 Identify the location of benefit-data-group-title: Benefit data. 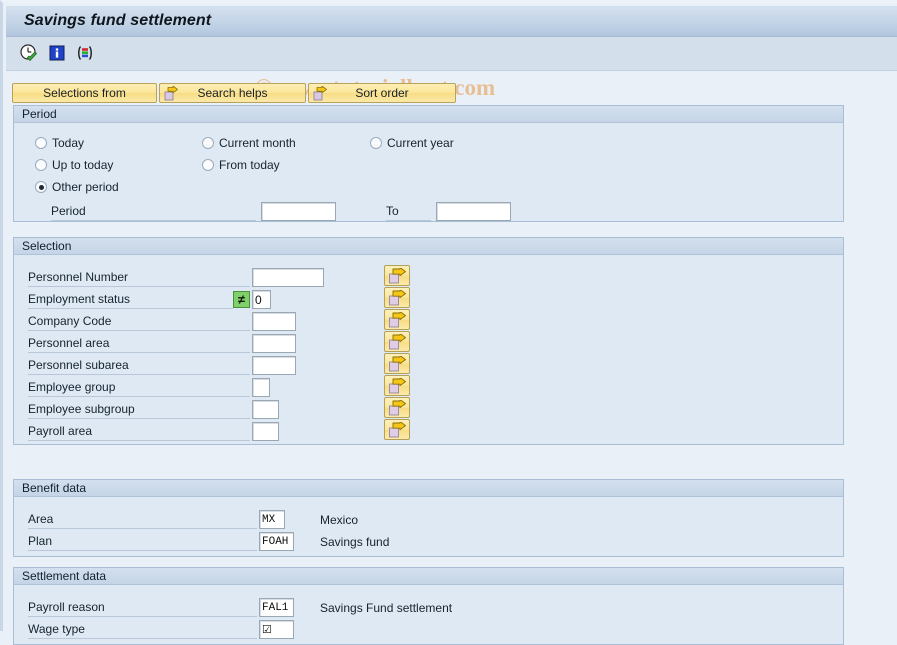
(54, 488).